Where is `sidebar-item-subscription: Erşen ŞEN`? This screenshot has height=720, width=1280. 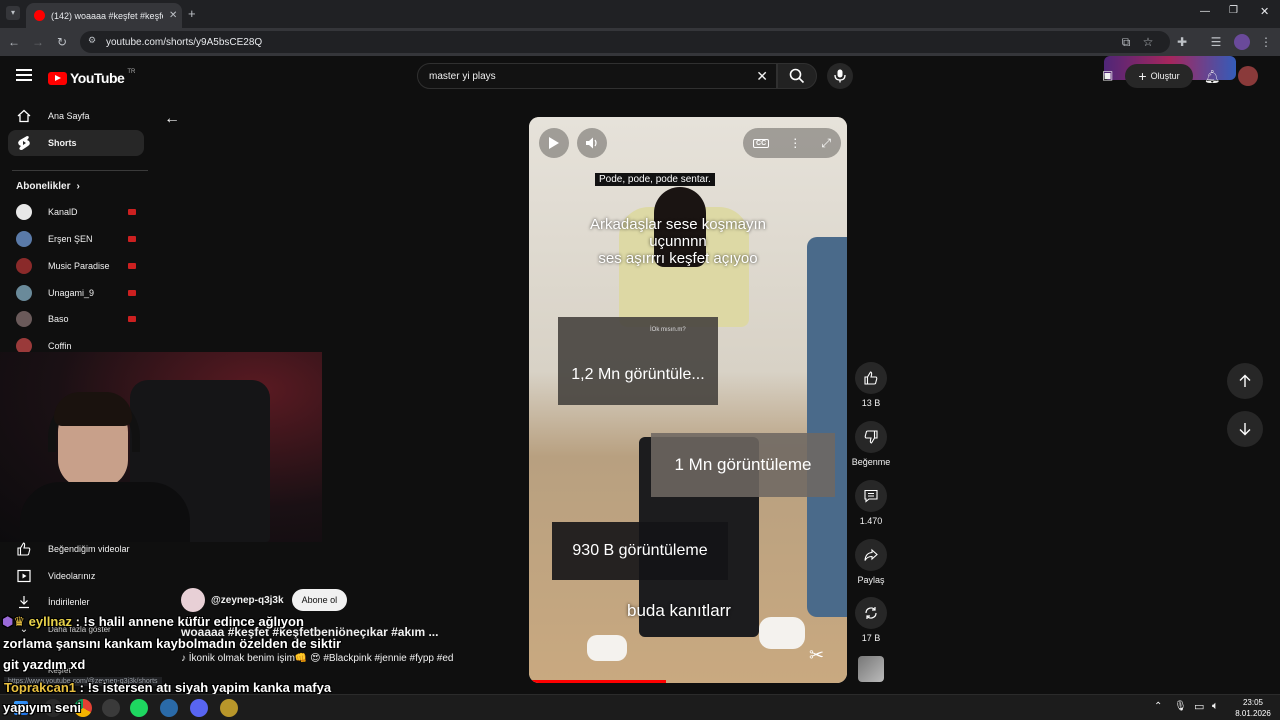
sidebar-item-subscription: Erşen ŞEN is located at coordinates (78, 239).